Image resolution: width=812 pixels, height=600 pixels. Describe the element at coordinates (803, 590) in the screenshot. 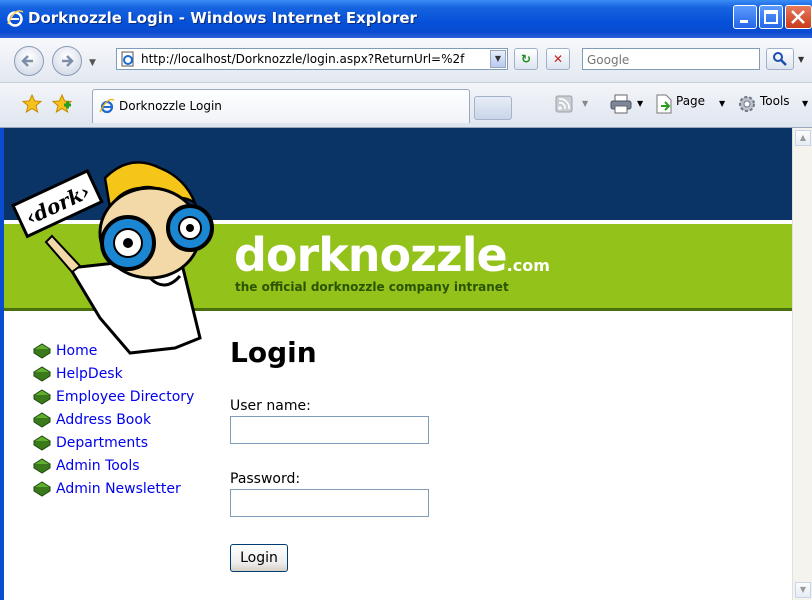

I see `scroll-down-icon: ▼` at that location.